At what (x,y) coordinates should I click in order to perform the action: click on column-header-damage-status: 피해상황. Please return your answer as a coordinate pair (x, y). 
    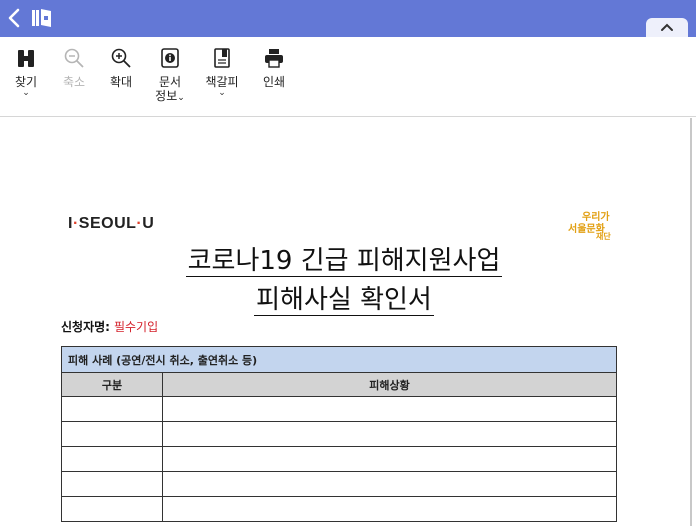
    Looking at the image, I should click on (389, 384).